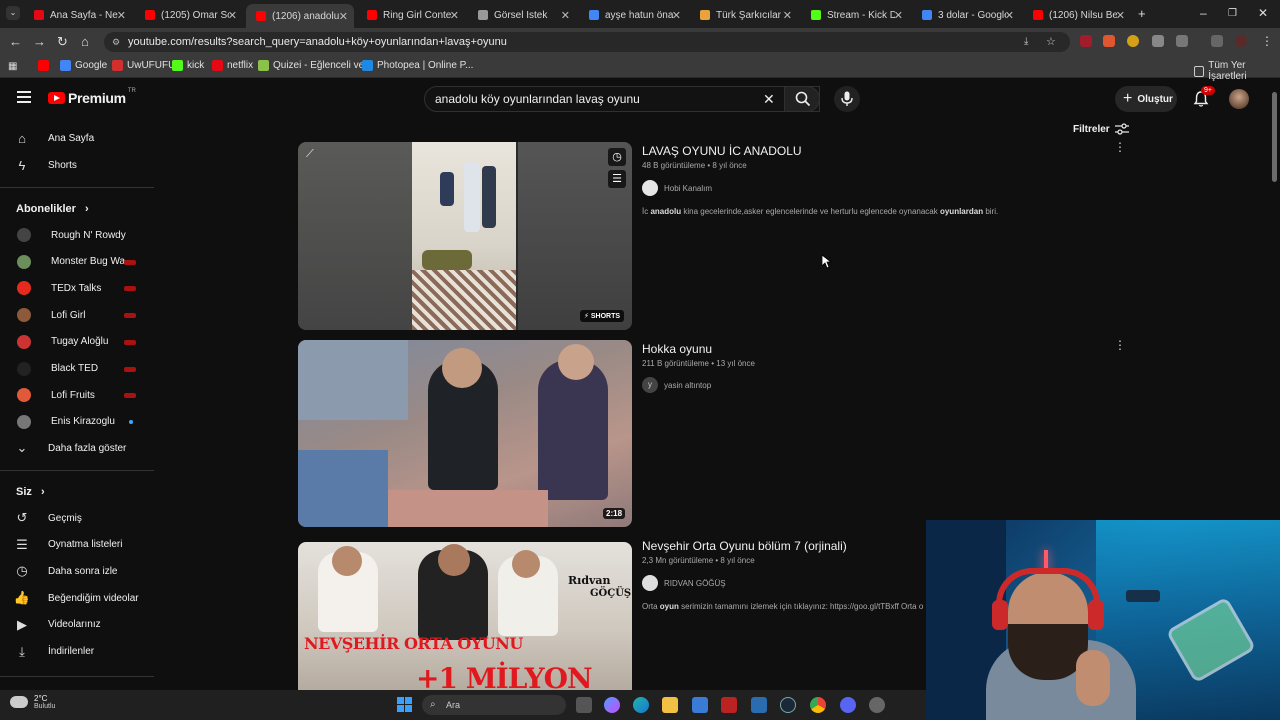 This screenshot has width=1280, height=720. What do you see at coordinates (92, 97) in the screenshot?
I see `youtube-logo: Premium TR` at bounding box center [92, 97].